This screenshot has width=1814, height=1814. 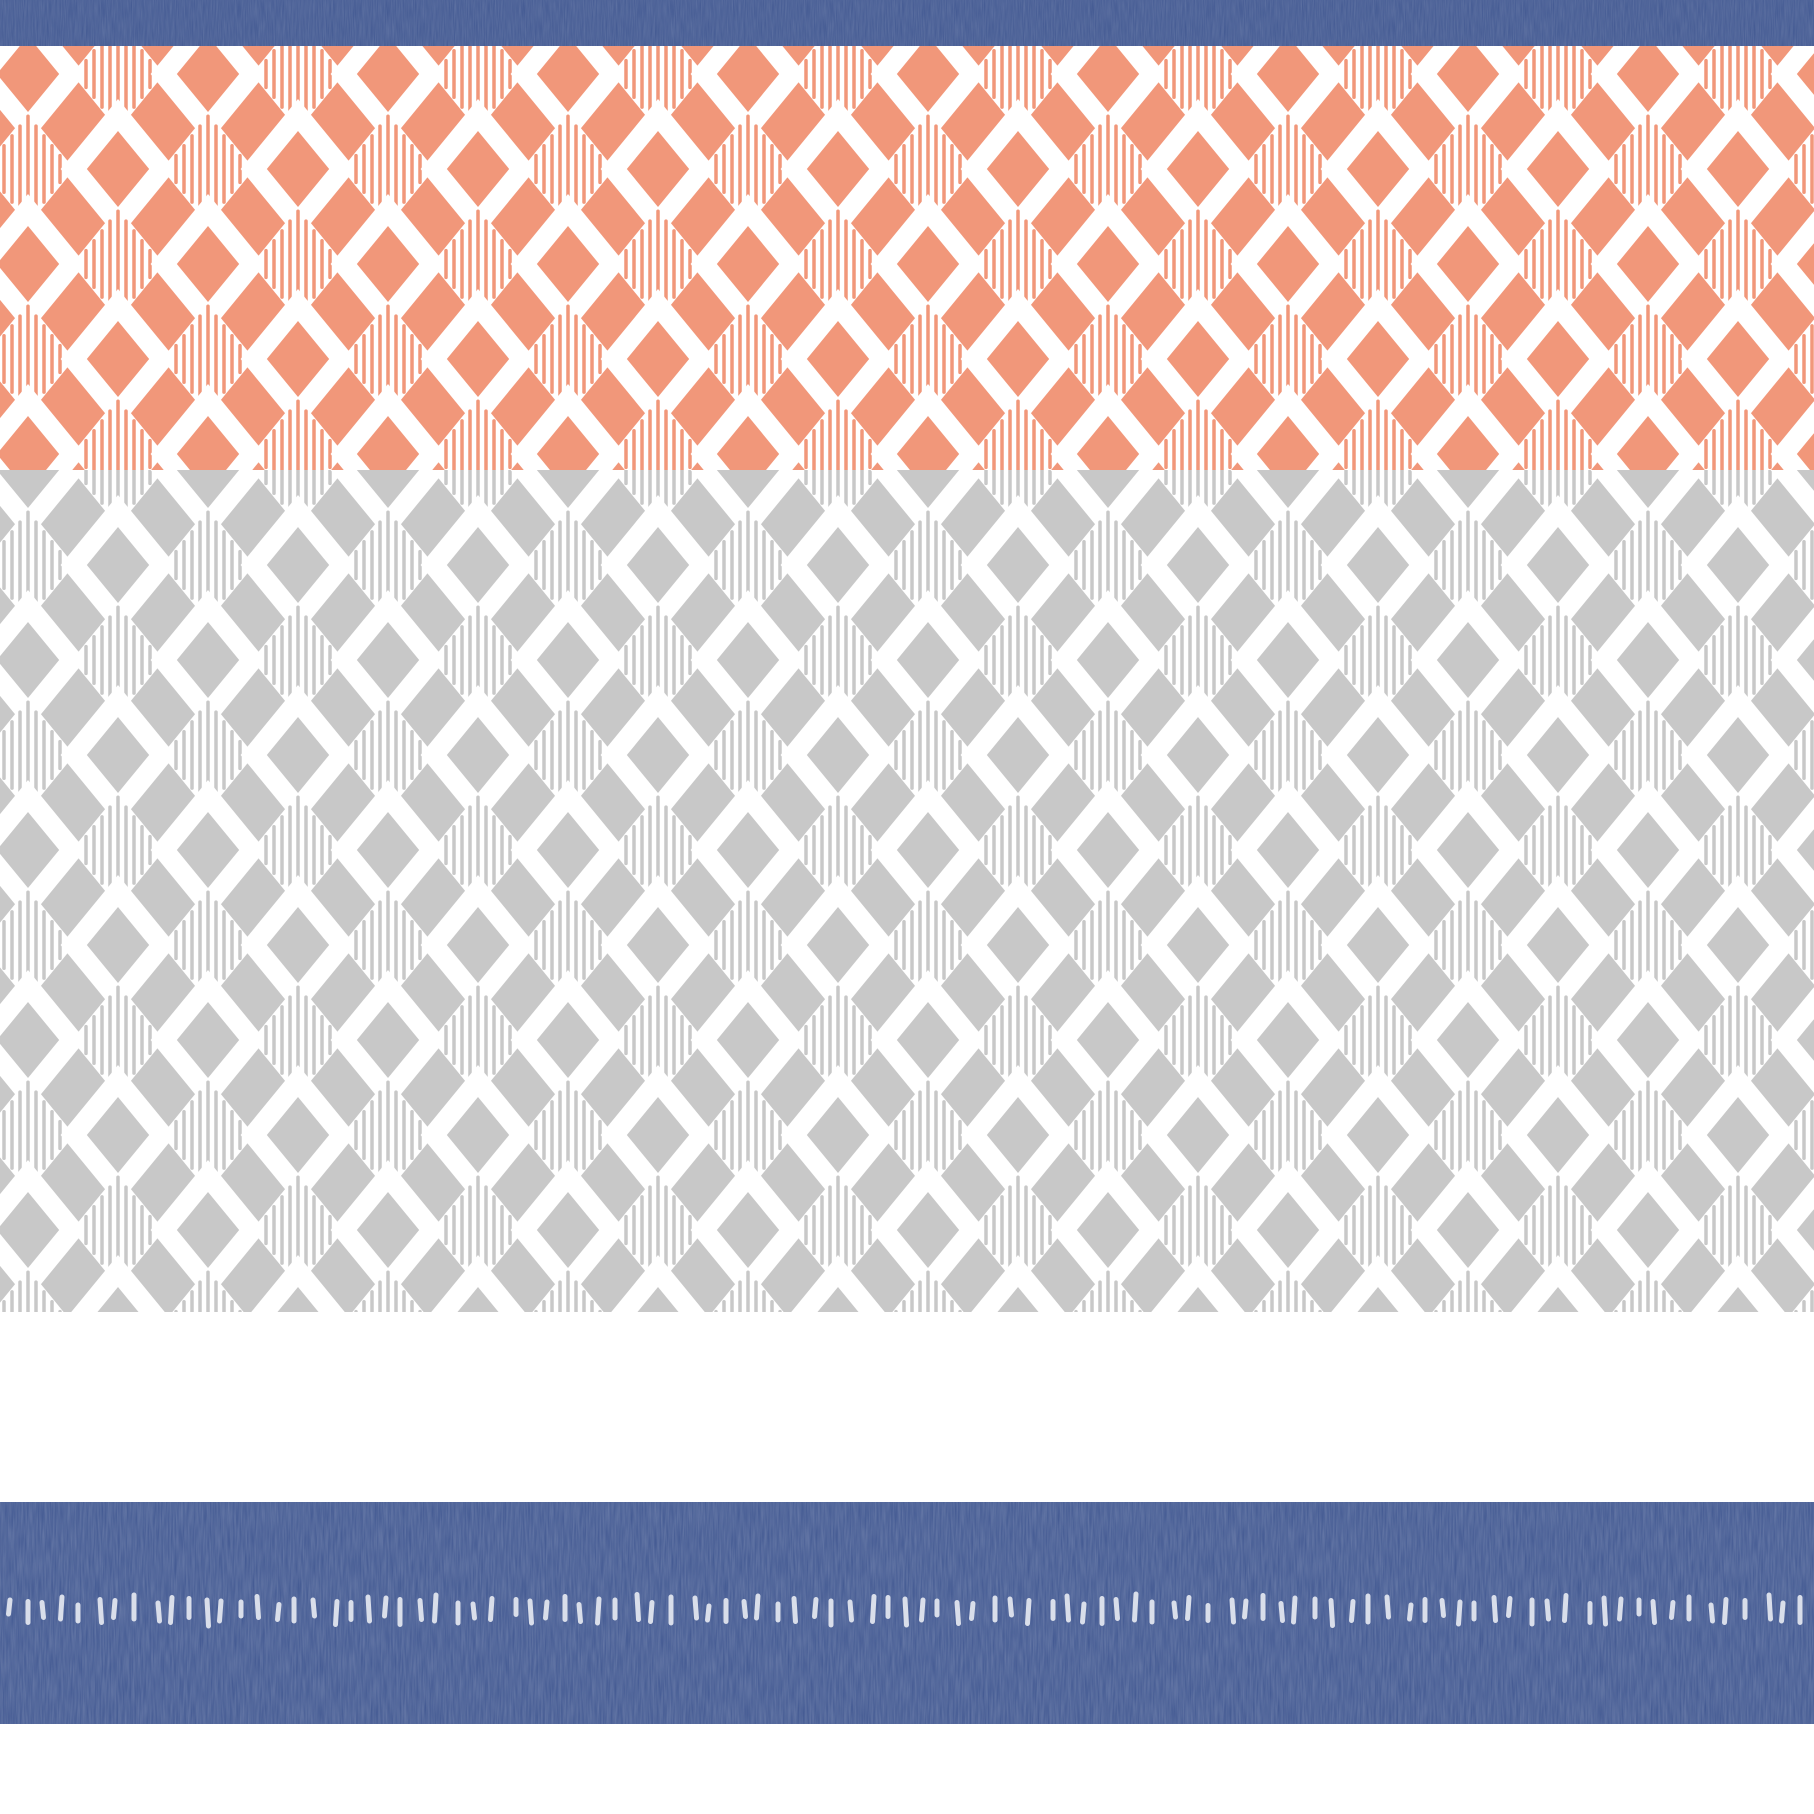 I want to click on top-navy-stripe-art, so click(x=907, y=23).